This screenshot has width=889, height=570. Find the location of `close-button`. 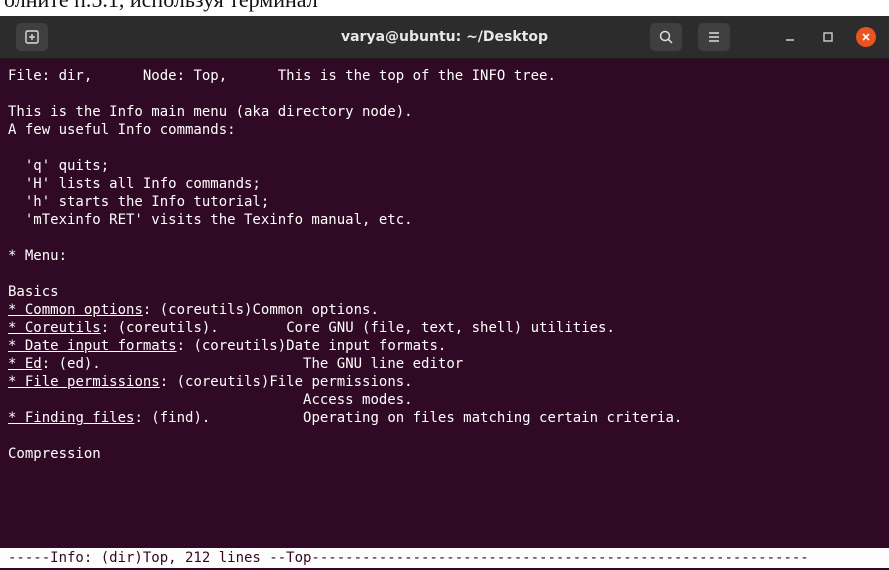

close-button is located at coordinates (866, 37).